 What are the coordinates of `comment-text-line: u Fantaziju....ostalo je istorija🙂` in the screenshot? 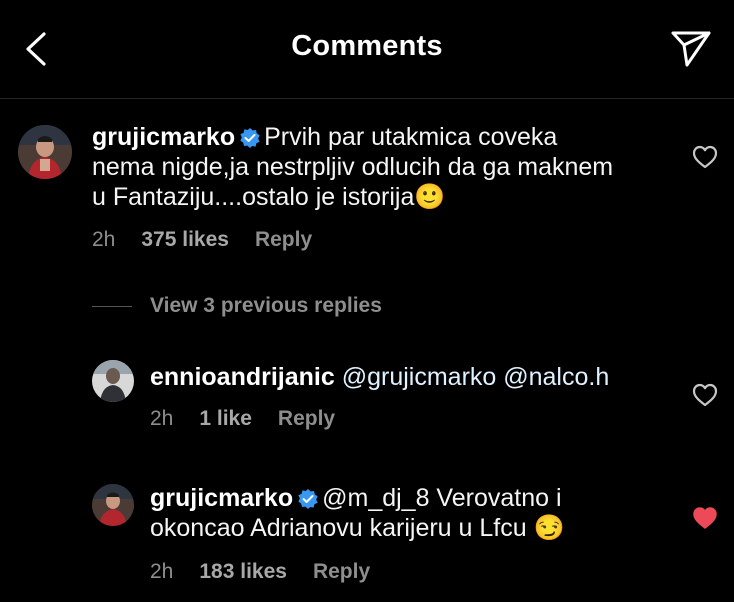 It's located at (269, 197).